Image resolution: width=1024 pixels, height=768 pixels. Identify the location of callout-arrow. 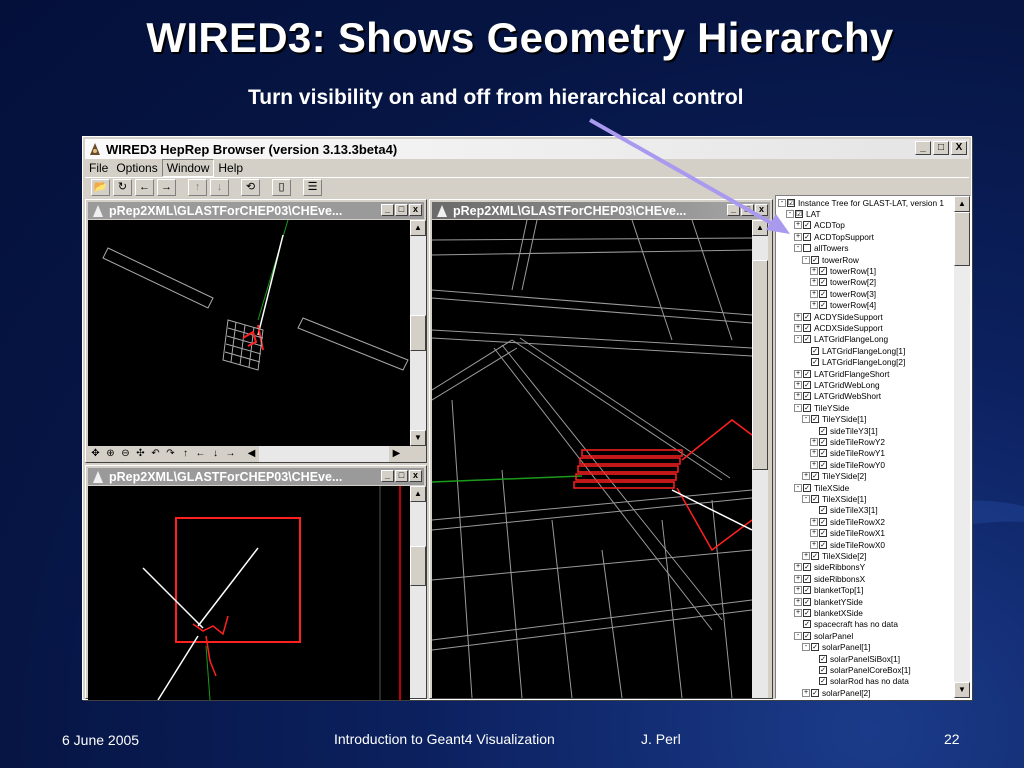
(689, 176).